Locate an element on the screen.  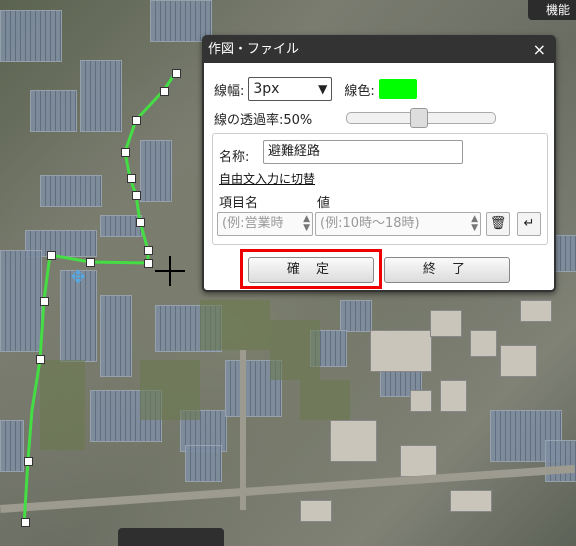
value-input: (例:10時〜18時) ▲ ▼ is located at coordinates (398, 224).